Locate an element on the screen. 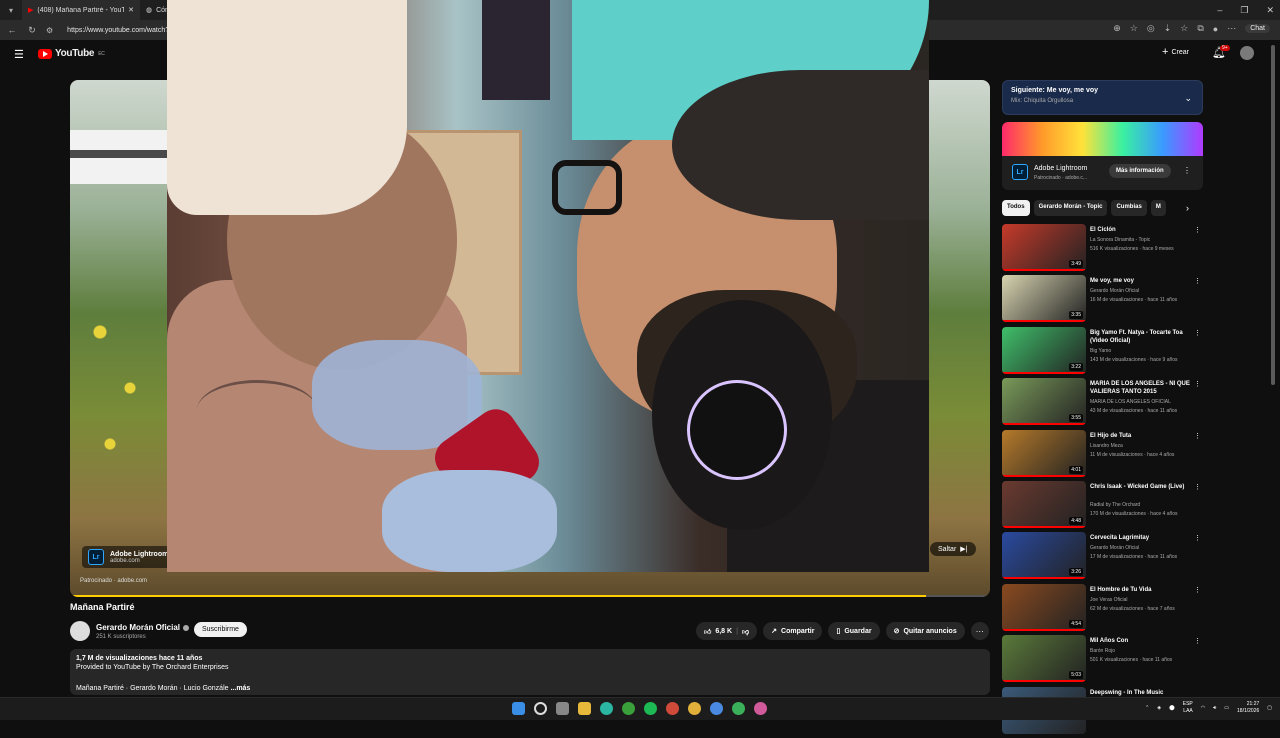 The height and width of the screenshot is (738, 1280). xbox-icon is located at coordinates (628, 708).